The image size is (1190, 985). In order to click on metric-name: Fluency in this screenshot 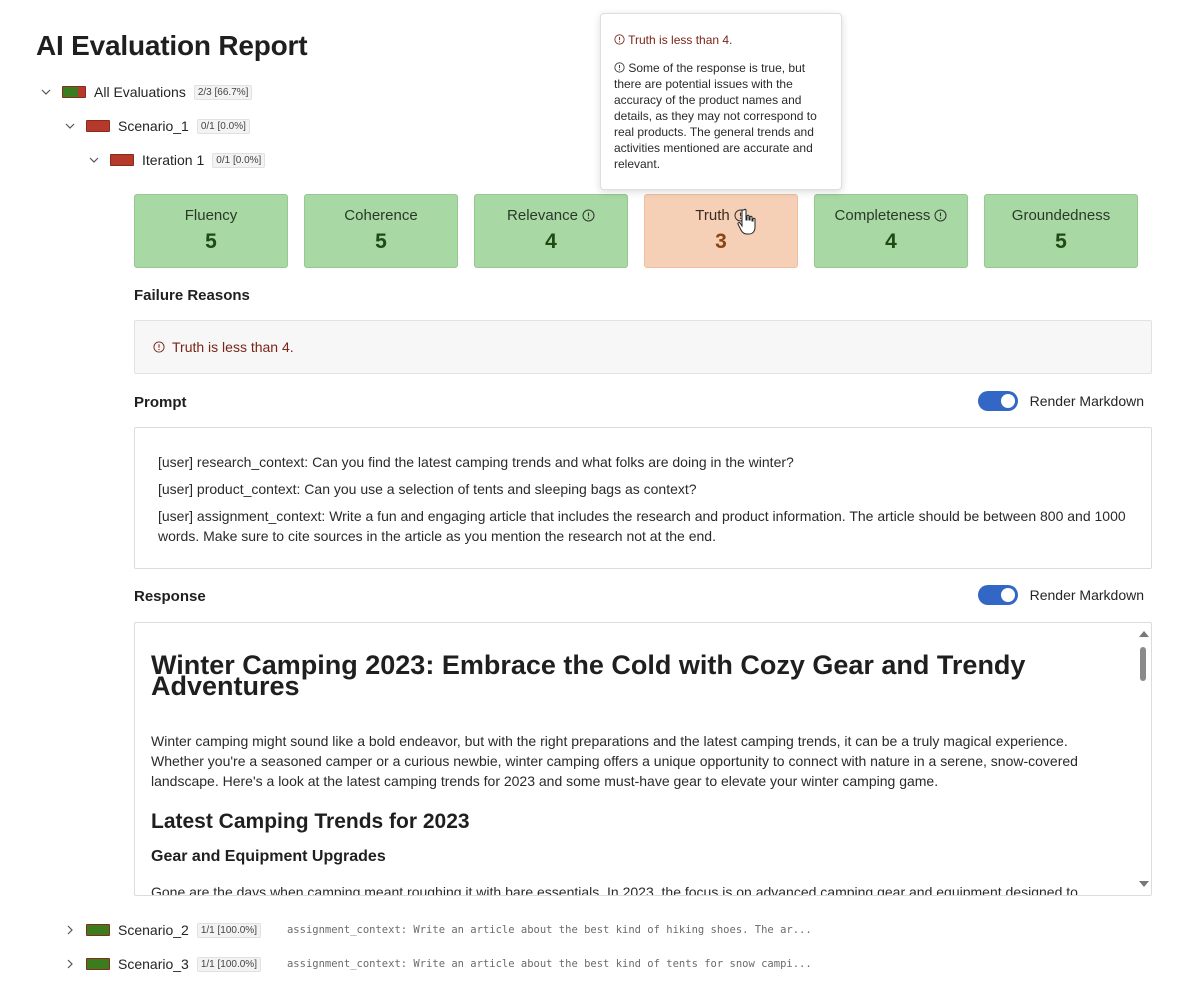, I will do `click(211, 215)`.